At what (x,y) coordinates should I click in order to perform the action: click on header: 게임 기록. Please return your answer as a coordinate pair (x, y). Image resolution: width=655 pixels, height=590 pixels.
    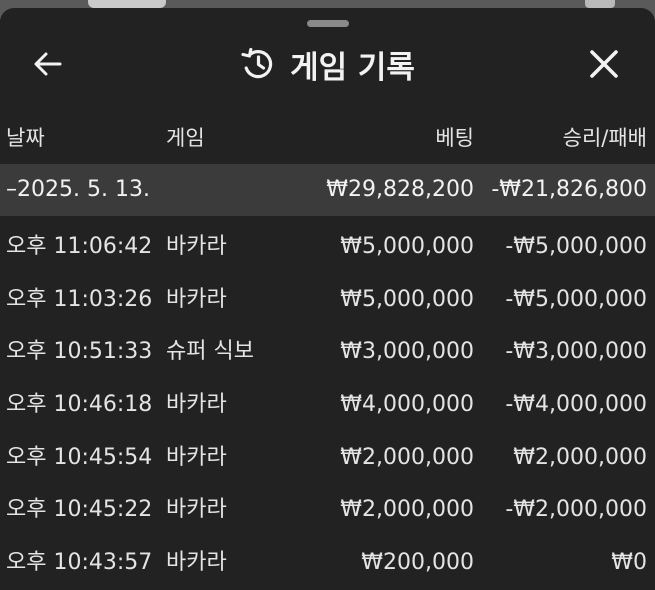
    Looking at the image, I should click on (327, 63).